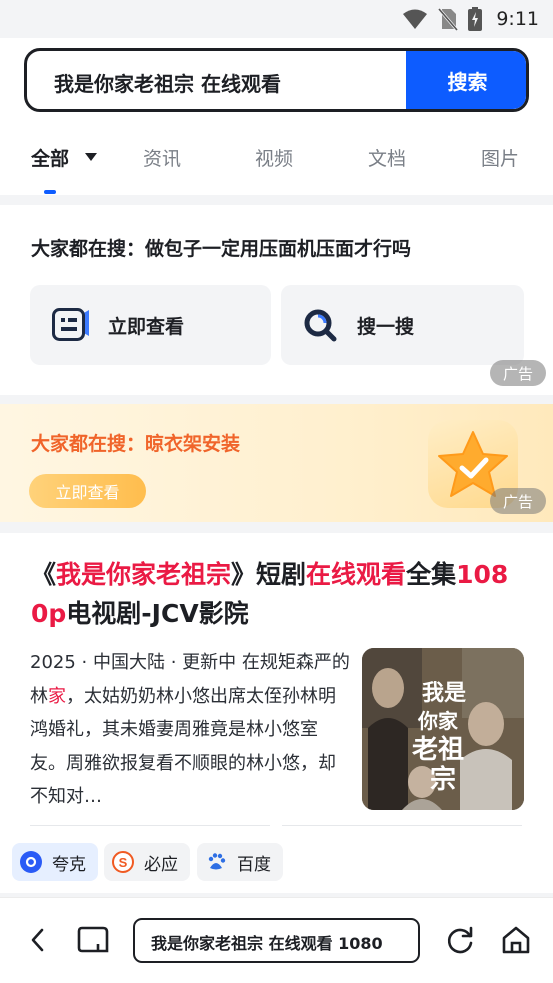 The image size is (553, 983). What do you see at coordinates (438, 721) in the screenshot?
I see `svg-text: 你家` at bounding box center [438, 721].